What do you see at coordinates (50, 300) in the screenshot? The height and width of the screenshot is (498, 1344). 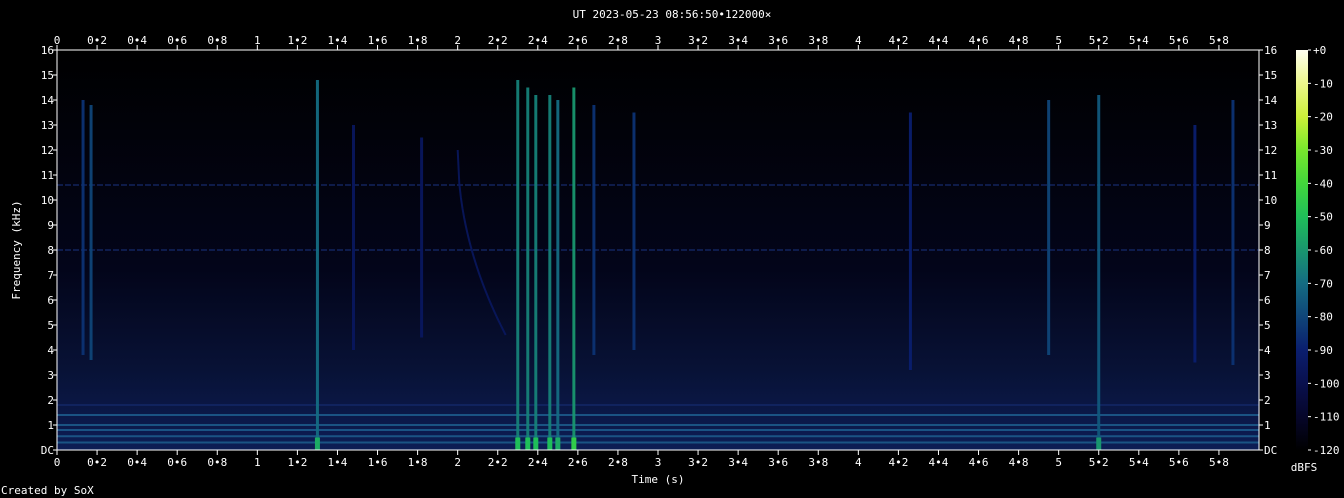 I see `y-tick-label: 6` at bounding box center [50, 300].